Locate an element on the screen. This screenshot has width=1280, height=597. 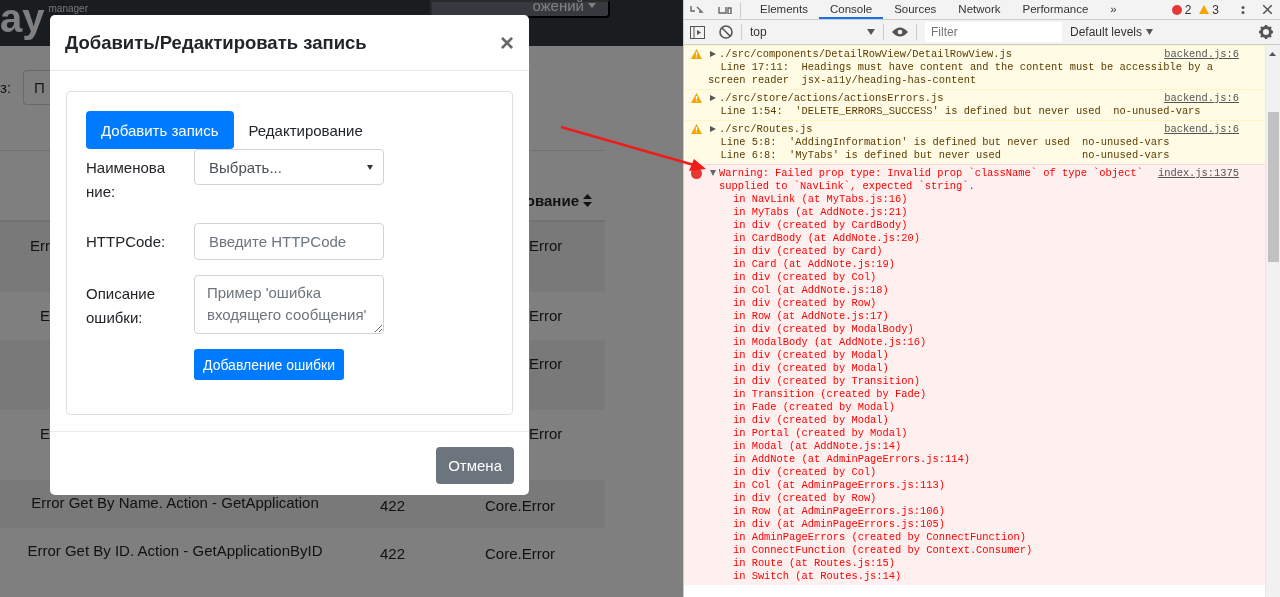
stack-line: in Fade (created by Modal) is located at coordinates (814, 407).